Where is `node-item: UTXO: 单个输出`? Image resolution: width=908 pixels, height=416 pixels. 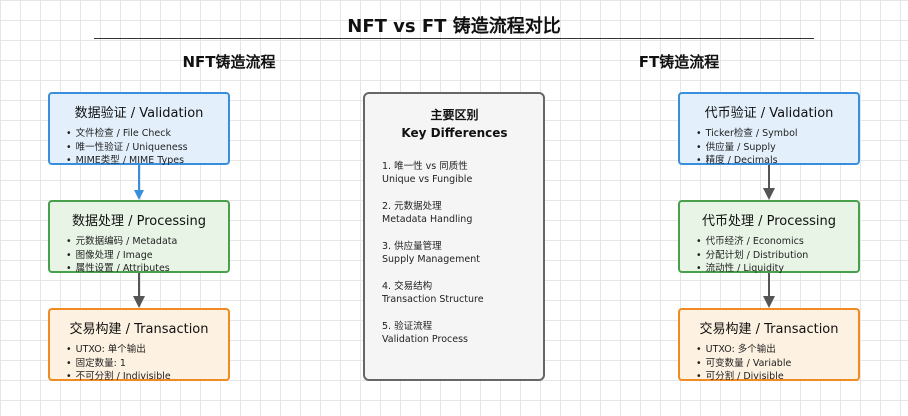 node-item: UTXO: 单个输出 is located at coordinates (142, 350).